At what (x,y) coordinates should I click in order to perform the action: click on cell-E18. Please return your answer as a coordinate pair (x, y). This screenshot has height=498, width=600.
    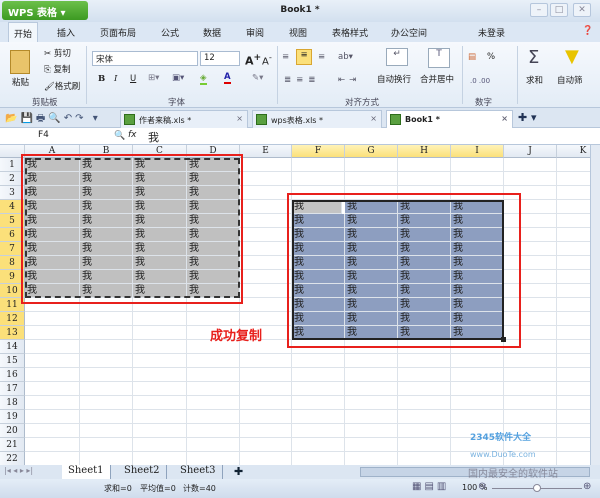
    Looking at the image, I should click on (266, 403).